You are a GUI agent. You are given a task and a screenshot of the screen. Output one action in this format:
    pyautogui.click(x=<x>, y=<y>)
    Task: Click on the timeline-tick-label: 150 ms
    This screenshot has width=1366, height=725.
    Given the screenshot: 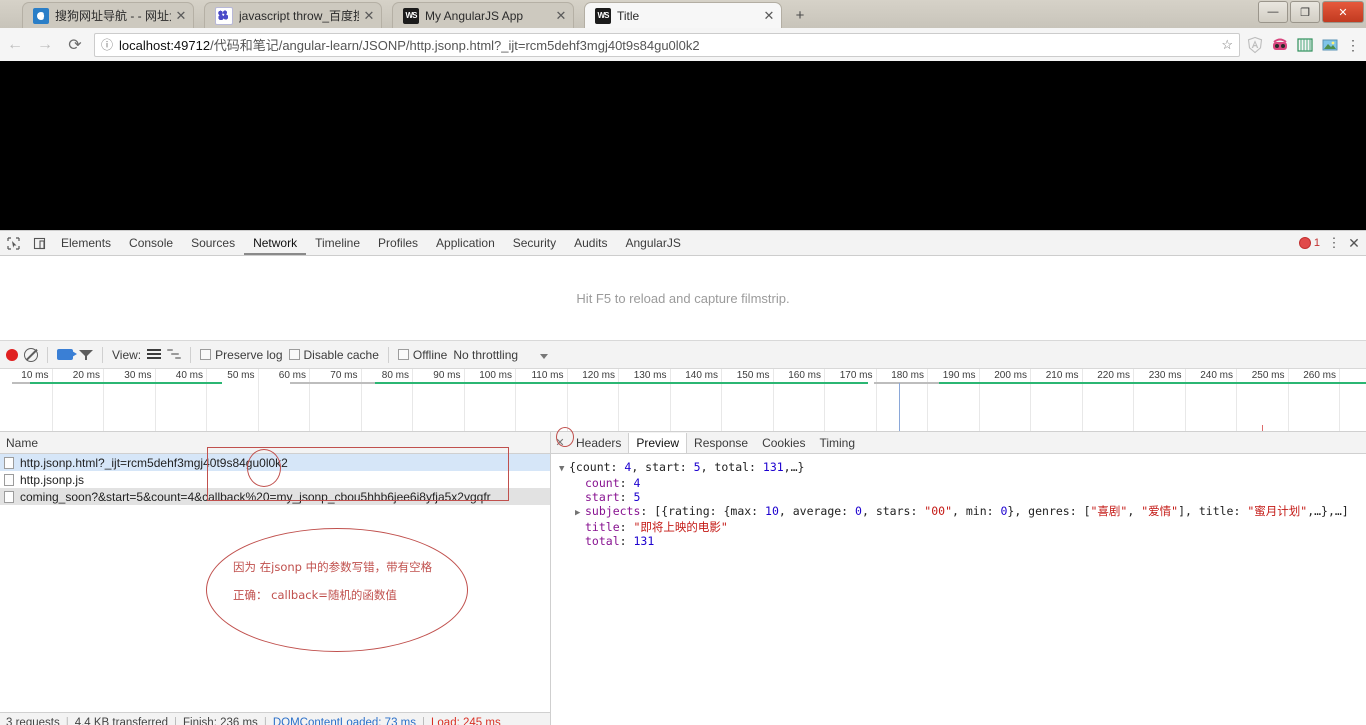 What is the action you would take?
    pyautogui.click(x=753, y=375)
    